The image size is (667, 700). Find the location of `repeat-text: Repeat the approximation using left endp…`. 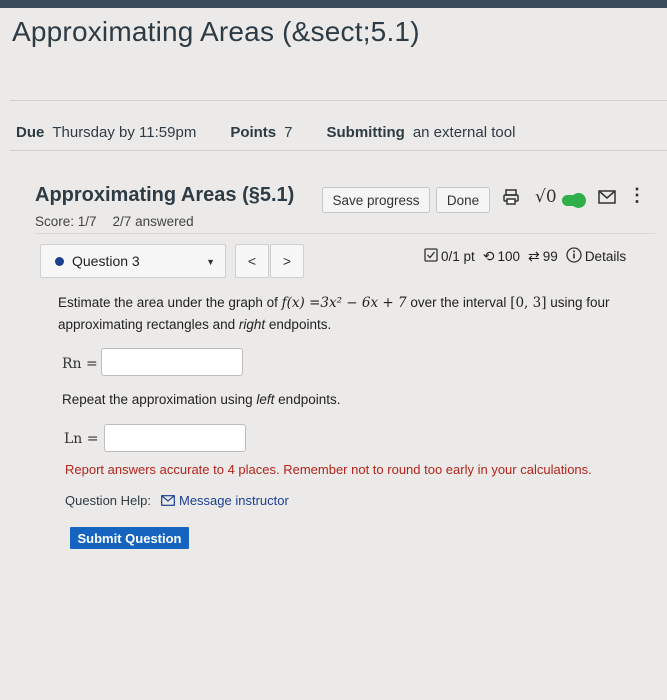

repeat-text: Repeat the approximation using left endp… is located at coordinates (201, 399).